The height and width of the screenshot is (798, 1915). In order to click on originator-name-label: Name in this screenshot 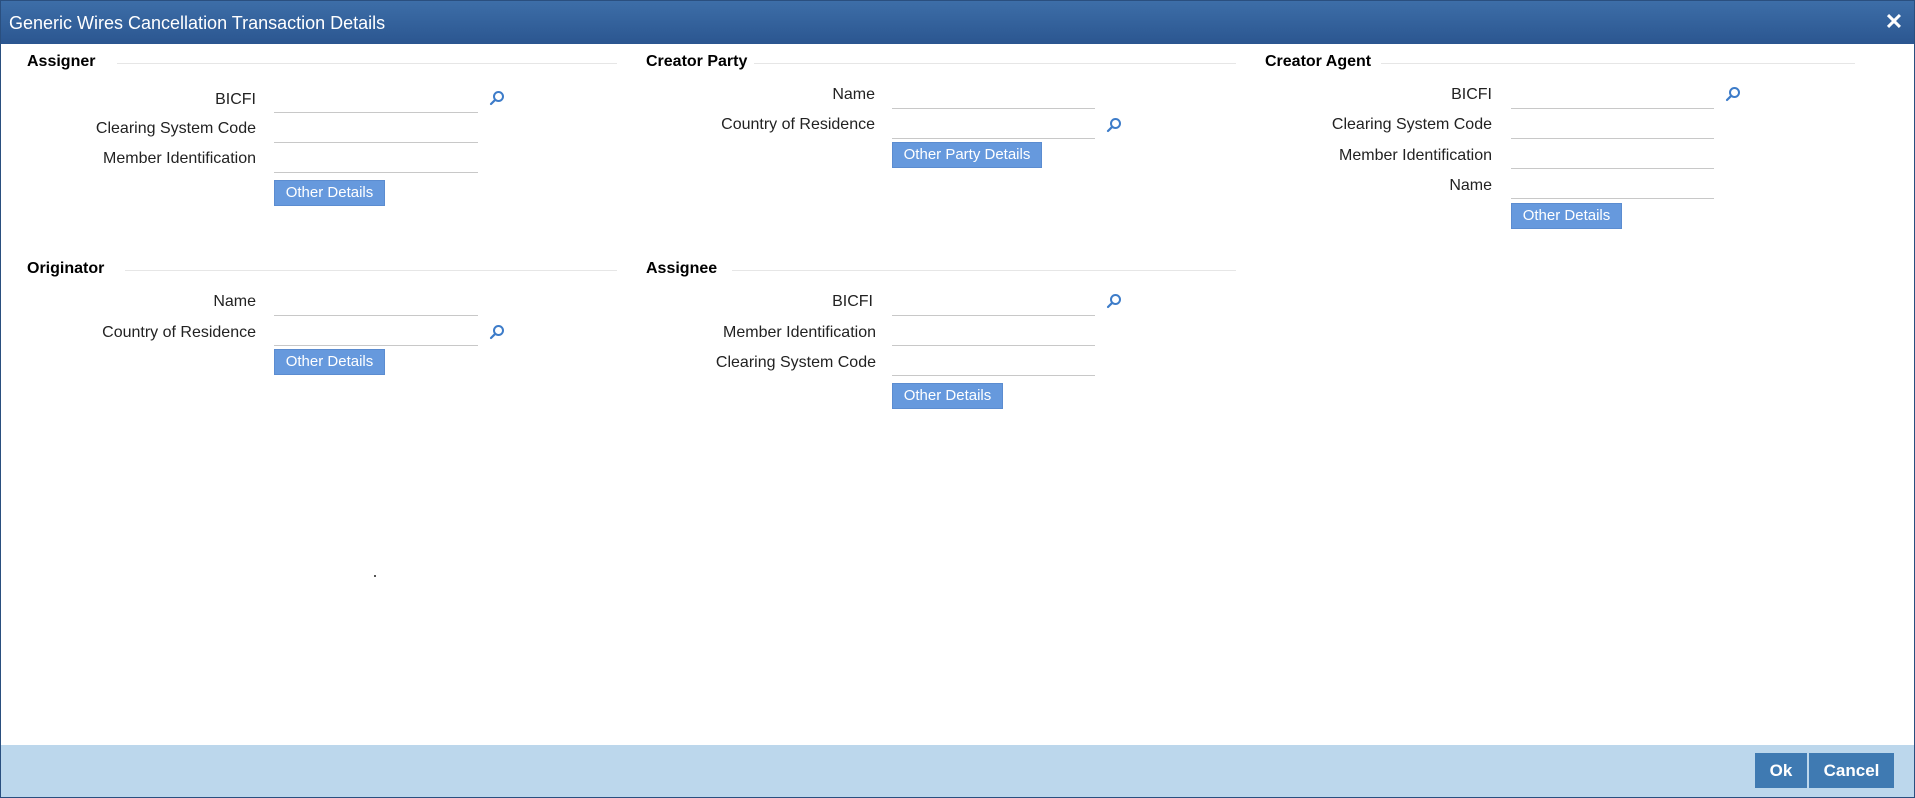, I will do `click(234, 301)`.